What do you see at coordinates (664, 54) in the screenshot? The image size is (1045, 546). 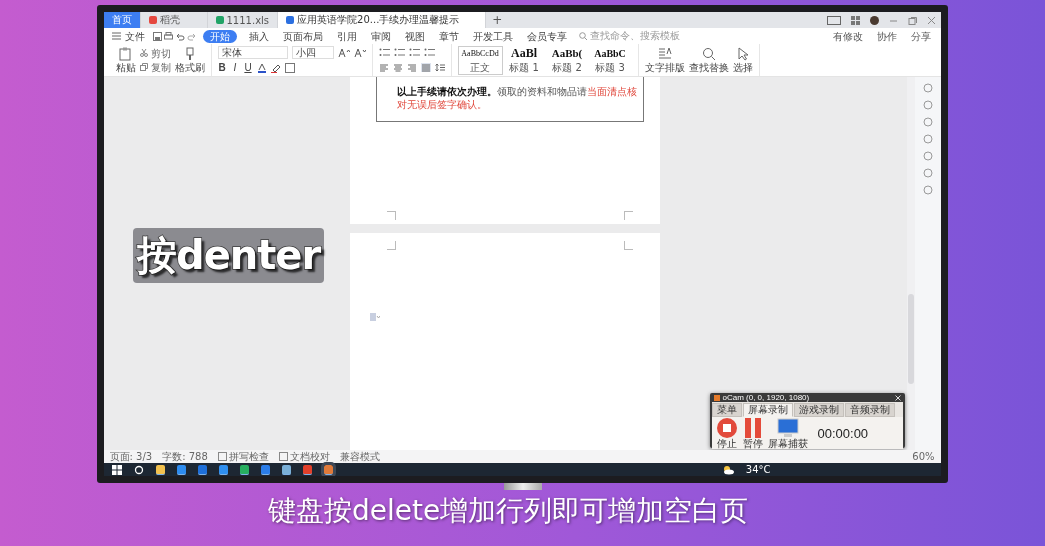 I see `text-layout-icon` at bounding box center [664, 54].